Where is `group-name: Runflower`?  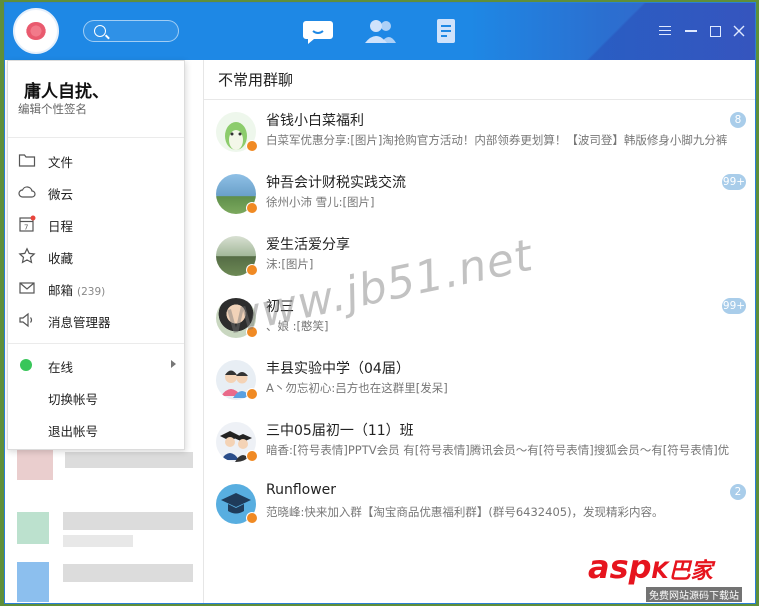 group-name: Runflower is located at coordinates (301, 490).